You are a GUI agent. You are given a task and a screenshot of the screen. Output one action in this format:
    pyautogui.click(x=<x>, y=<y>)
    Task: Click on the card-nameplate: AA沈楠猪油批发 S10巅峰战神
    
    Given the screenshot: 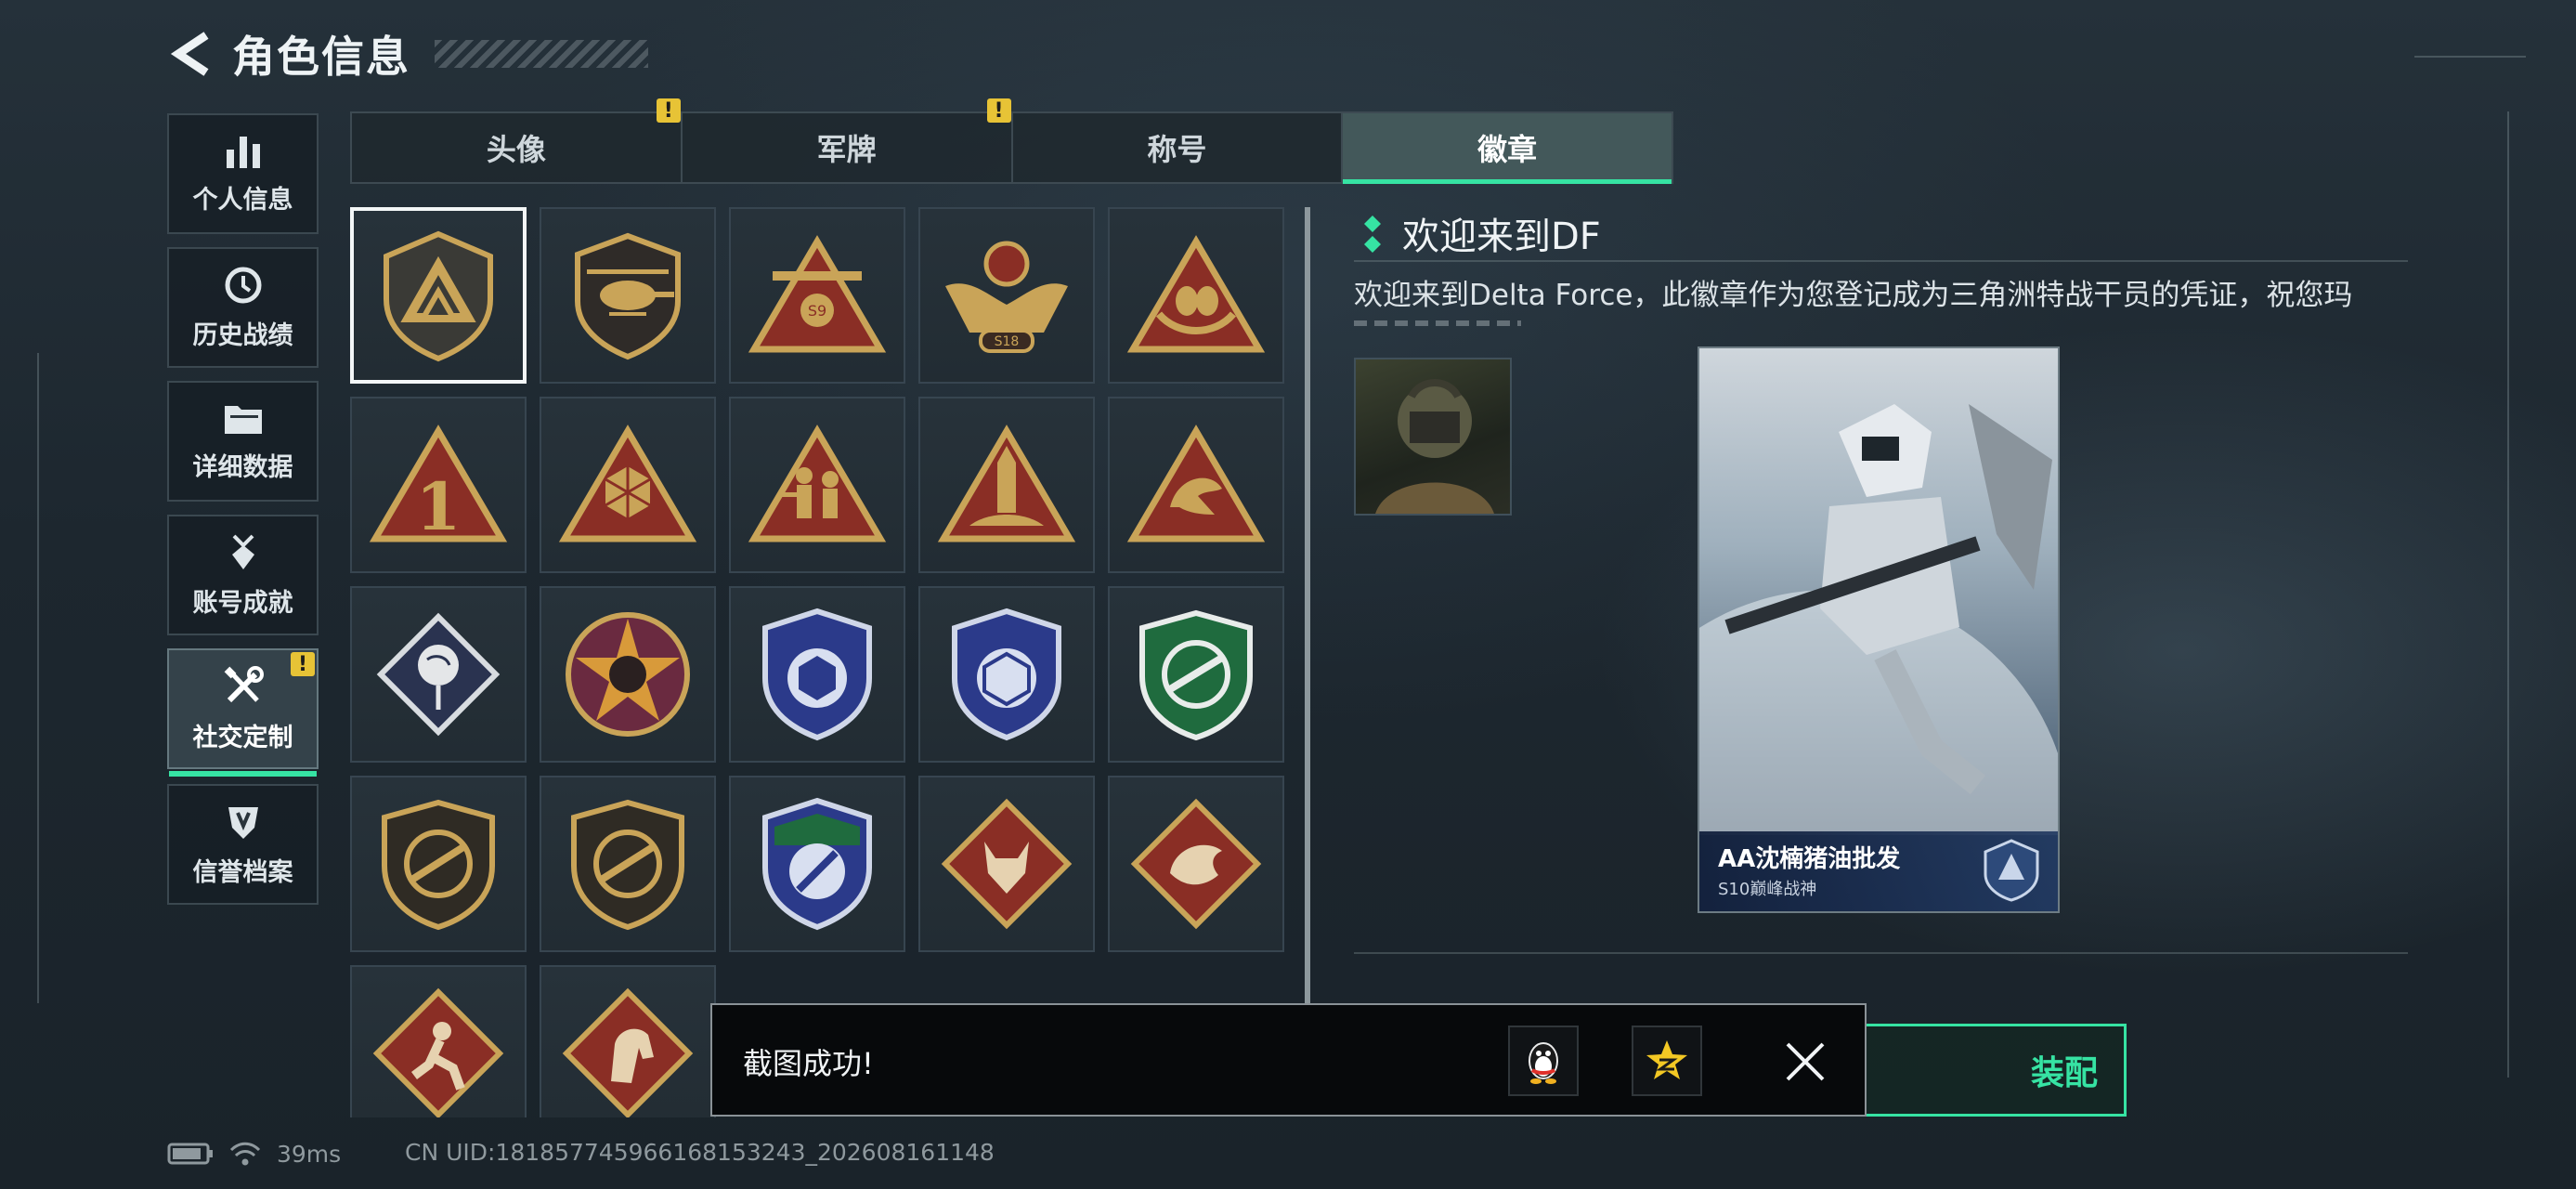 What is the action you would take?
    pyautogui.click(x=1878, y=871)
    